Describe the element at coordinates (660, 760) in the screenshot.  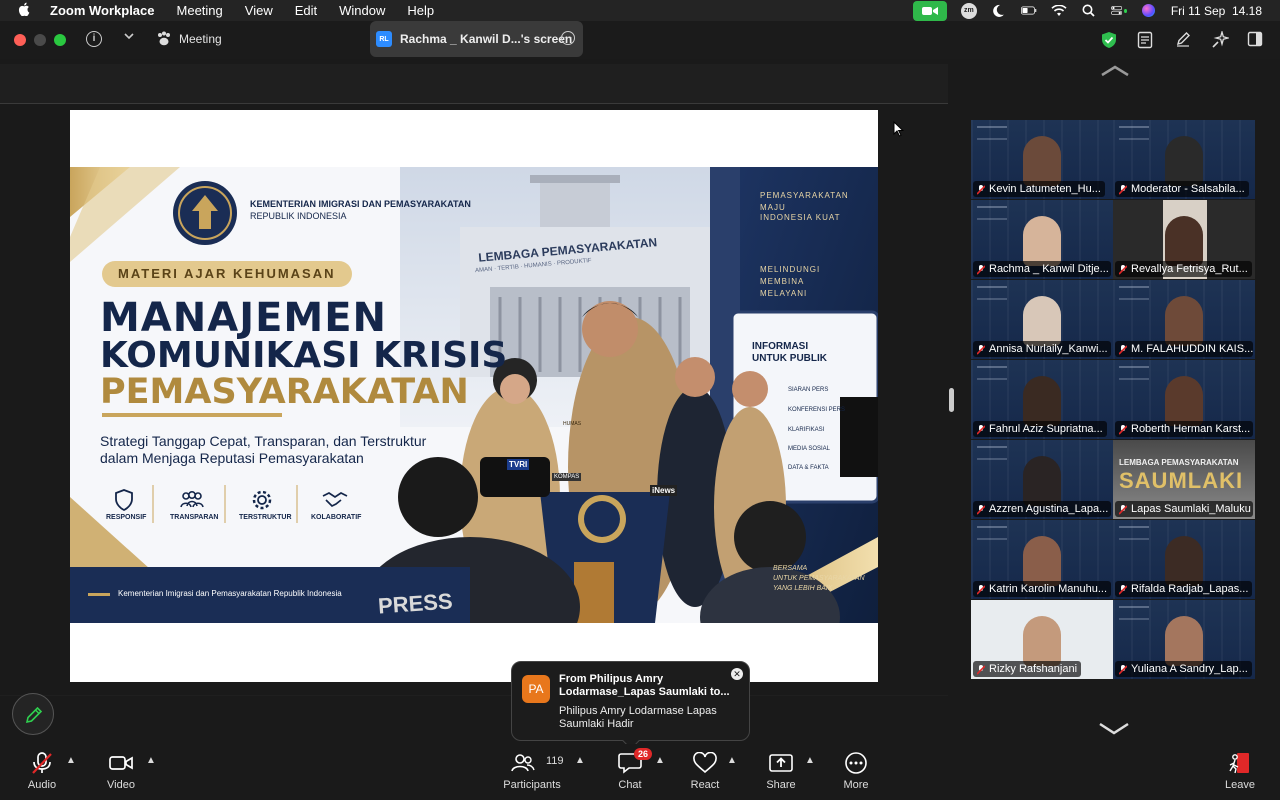
I see `chat-options-caret: ▲` at that location.